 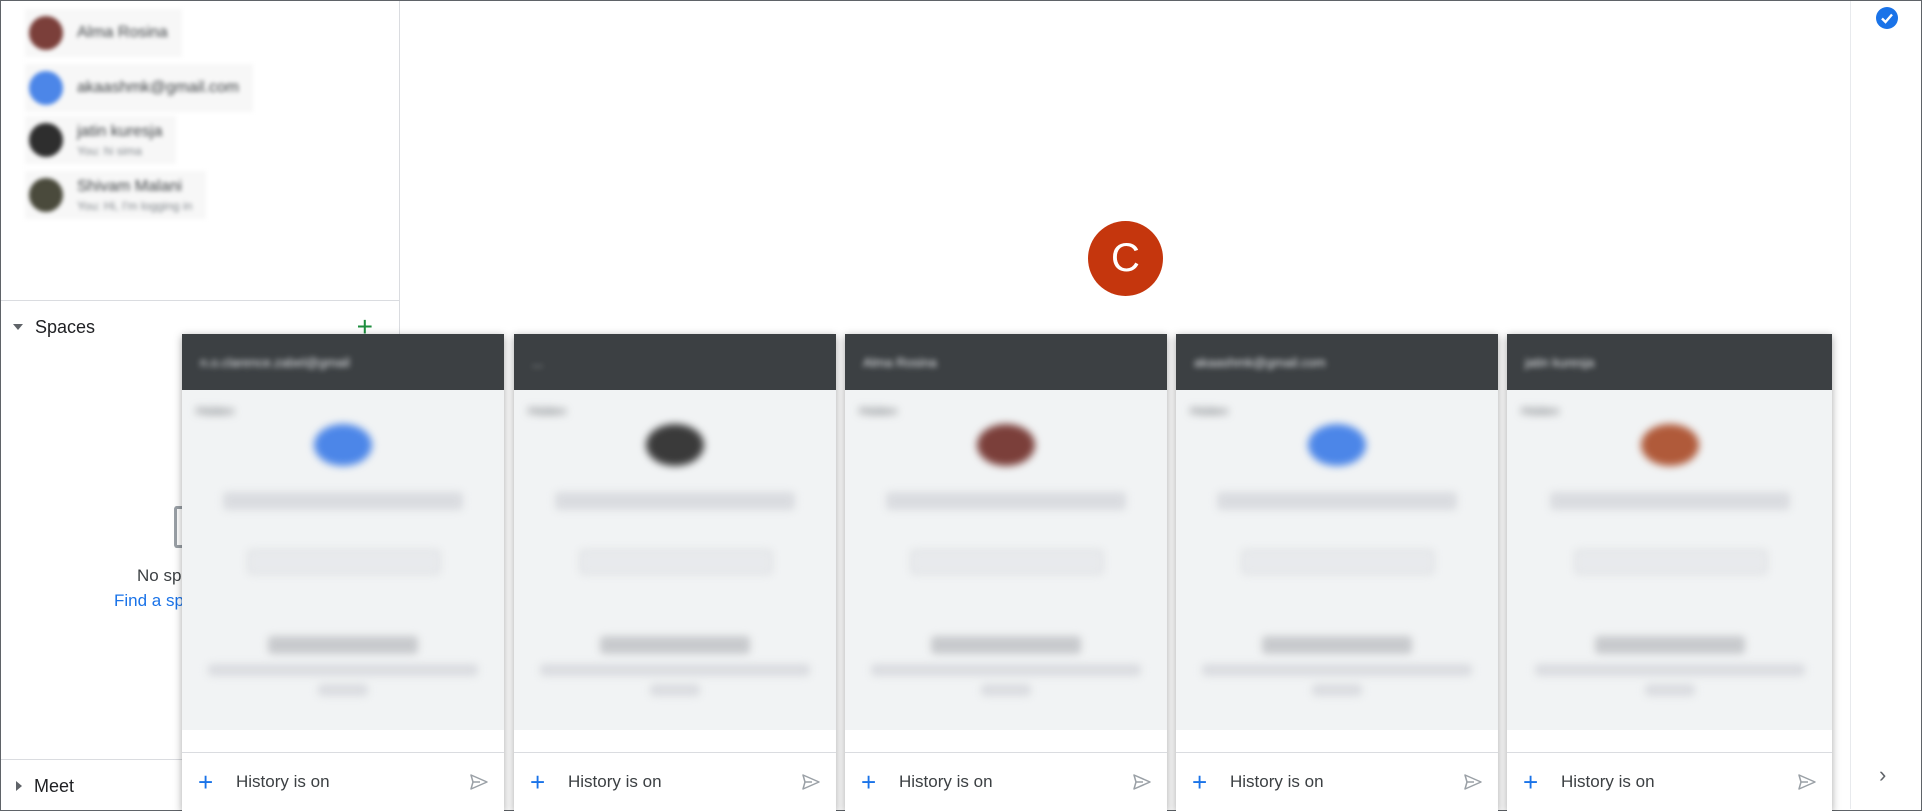 I want to click on dm-name: Alma Rosina, so click(x=122, y=32).